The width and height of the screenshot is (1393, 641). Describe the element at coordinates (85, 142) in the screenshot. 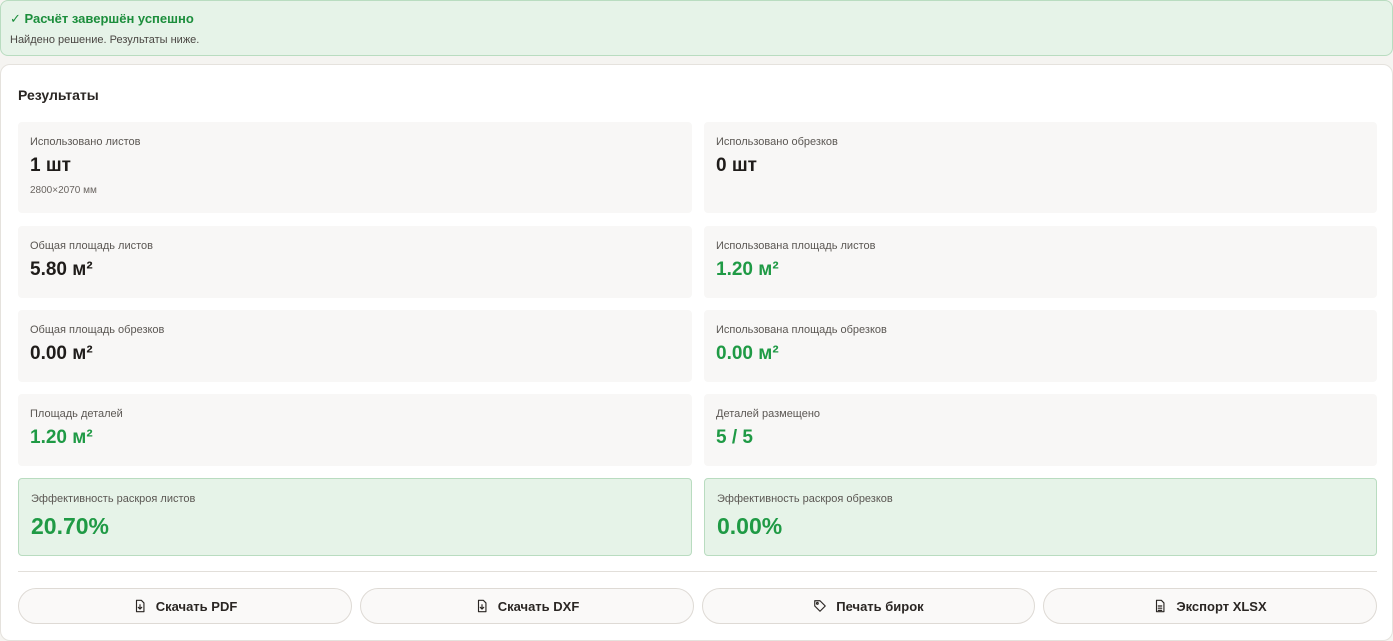

I see `card-label: Использовано листов` at that location.